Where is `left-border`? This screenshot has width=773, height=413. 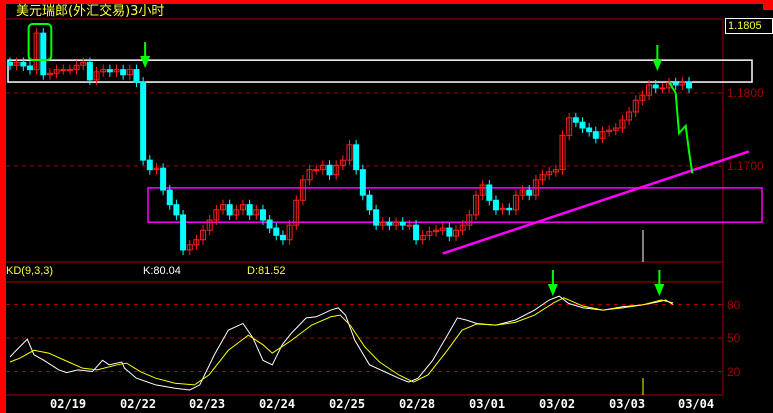 left-border is located at coordinates (3, 206).